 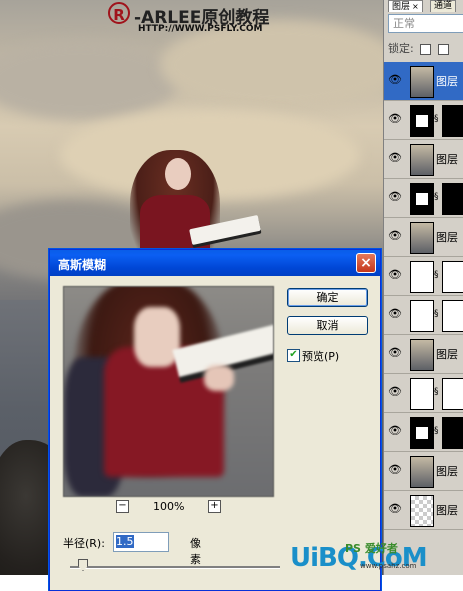 What do you see at coordinates (327, 297) in the screenshot?
I see `ok-button: 确定` at bounding box center [327, 297].